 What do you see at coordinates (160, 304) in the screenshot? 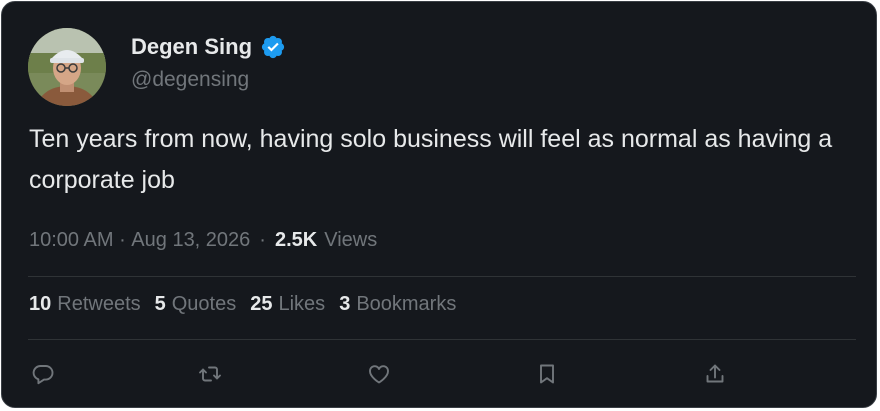
I see `quotes-count: 5` at bounding box center [160, 304].